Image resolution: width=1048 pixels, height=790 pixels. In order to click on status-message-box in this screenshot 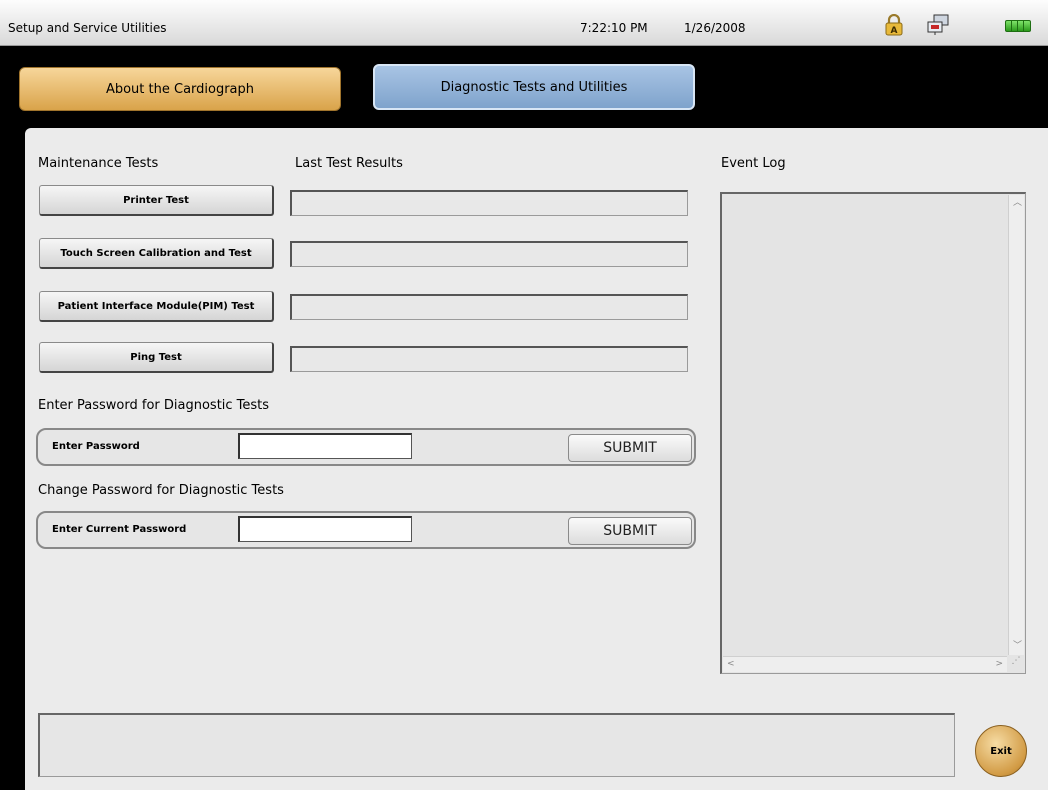, I will do `click(496, 745)`.